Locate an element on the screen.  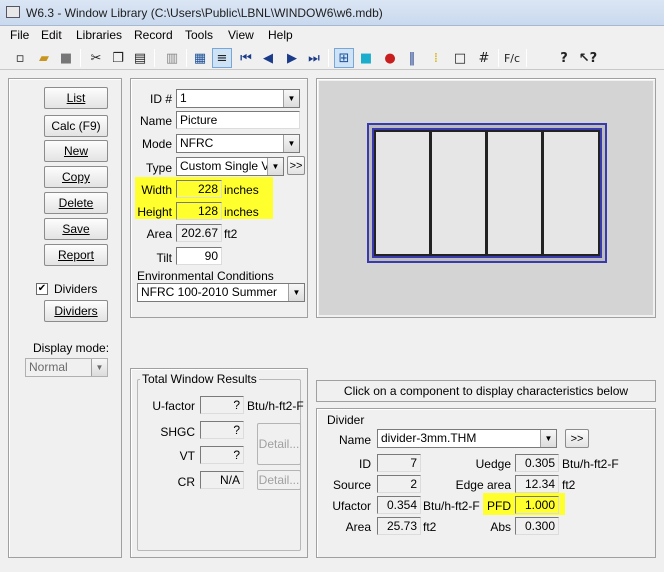
app-icon is located at coordinates (13, 12).